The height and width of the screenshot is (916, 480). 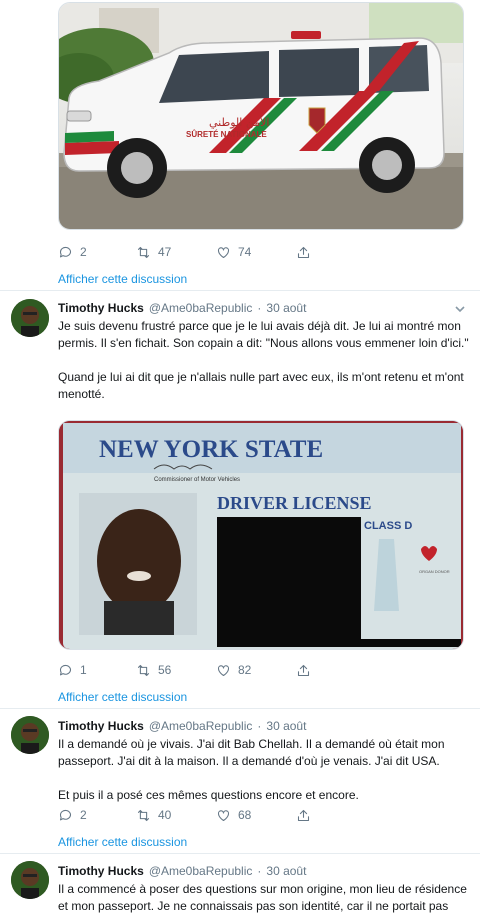 I want to click on reply-button: 1, so click(x=72, y=670).